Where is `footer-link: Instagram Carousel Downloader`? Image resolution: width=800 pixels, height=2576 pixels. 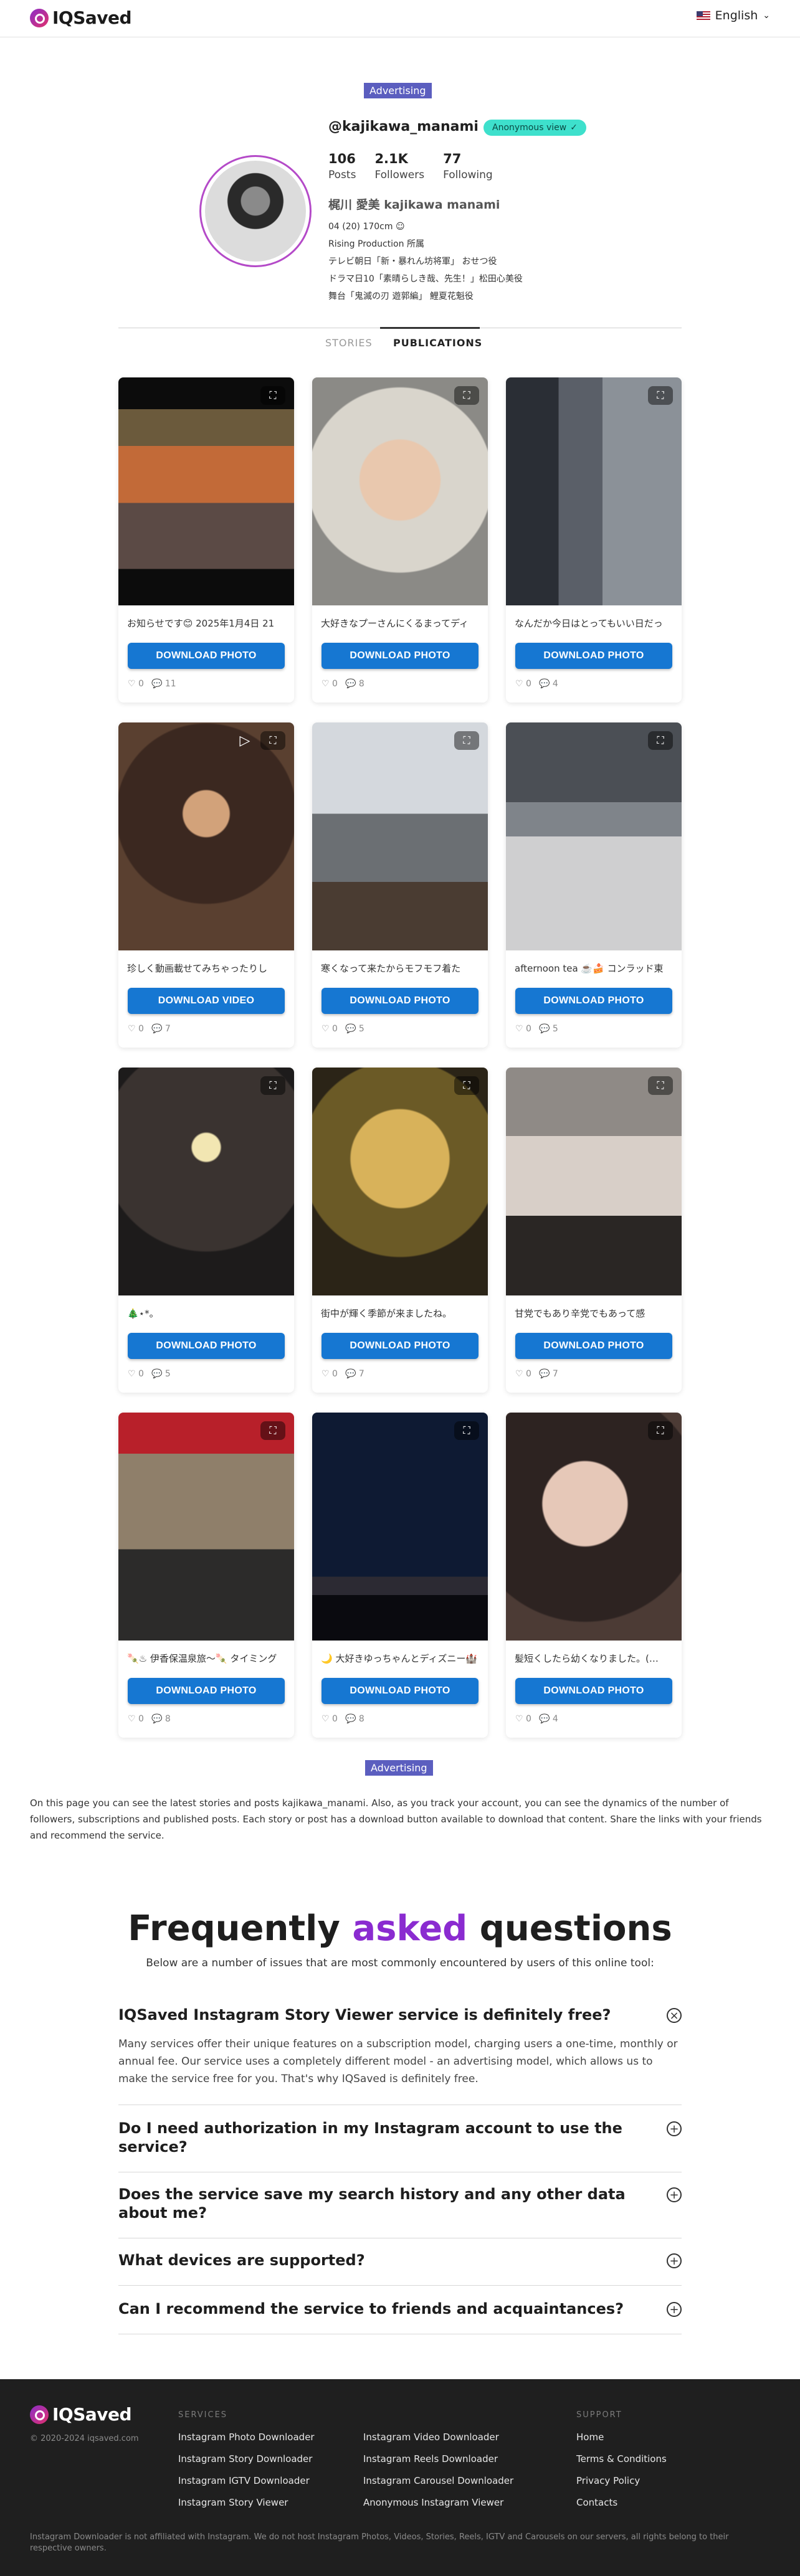 footer-link: Instagram Carousel Downloader is located at coordinates (438, 2480).